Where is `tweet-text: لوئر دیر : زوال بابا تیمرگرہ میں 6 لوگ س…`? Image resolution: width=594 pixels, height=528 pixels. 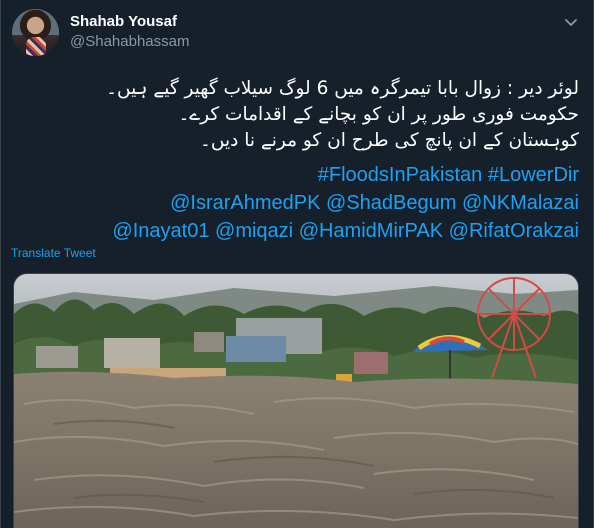 tweet-text: لوئر دیر : زوال بابا تیمرگرہ میں 6 لوگ س… is located at coordinates (296, 115).